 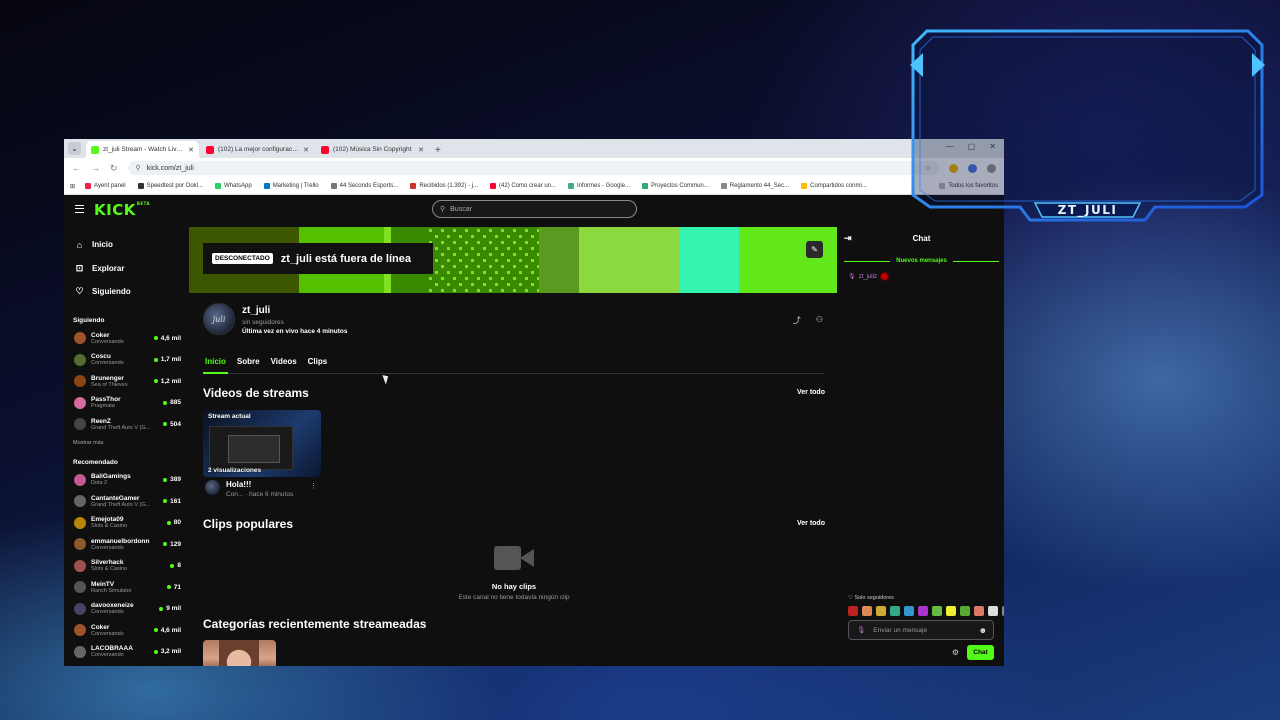 What do you see at coordinates (126, 545) in the screenshot?
I see `sidebar-channel: emmanuelbordonn Conversando 129` at bounding box center [126, 545].